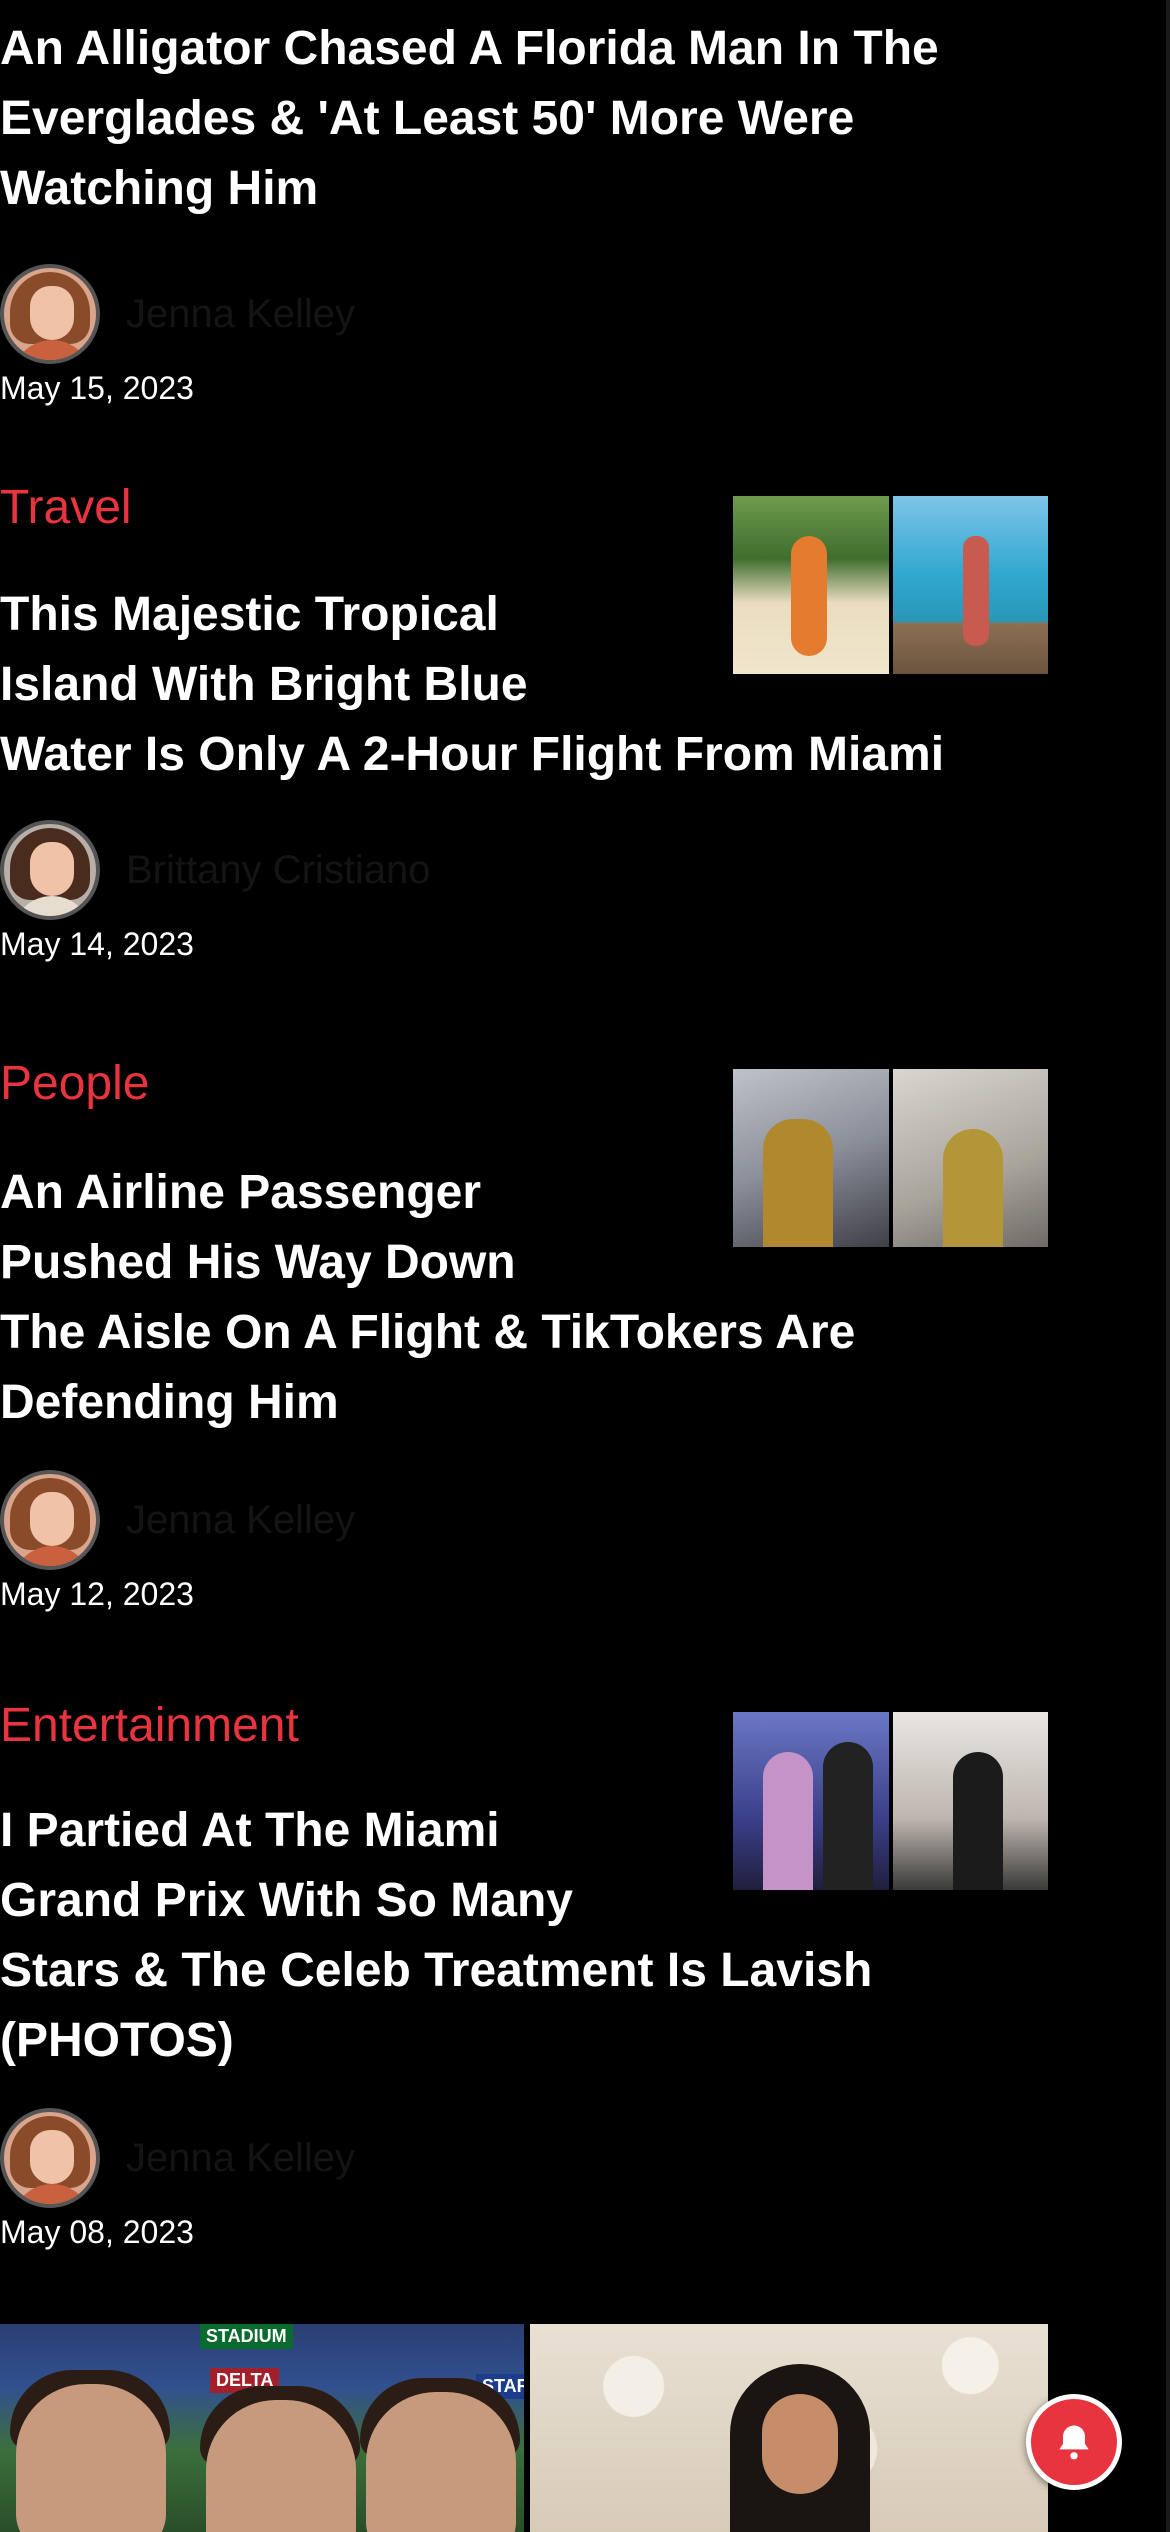 The image size is (1170, 2532). Describe the element at coordinates (97, 1594) in the screenshot. I see `publish-date: May 12, 2023` at that location.